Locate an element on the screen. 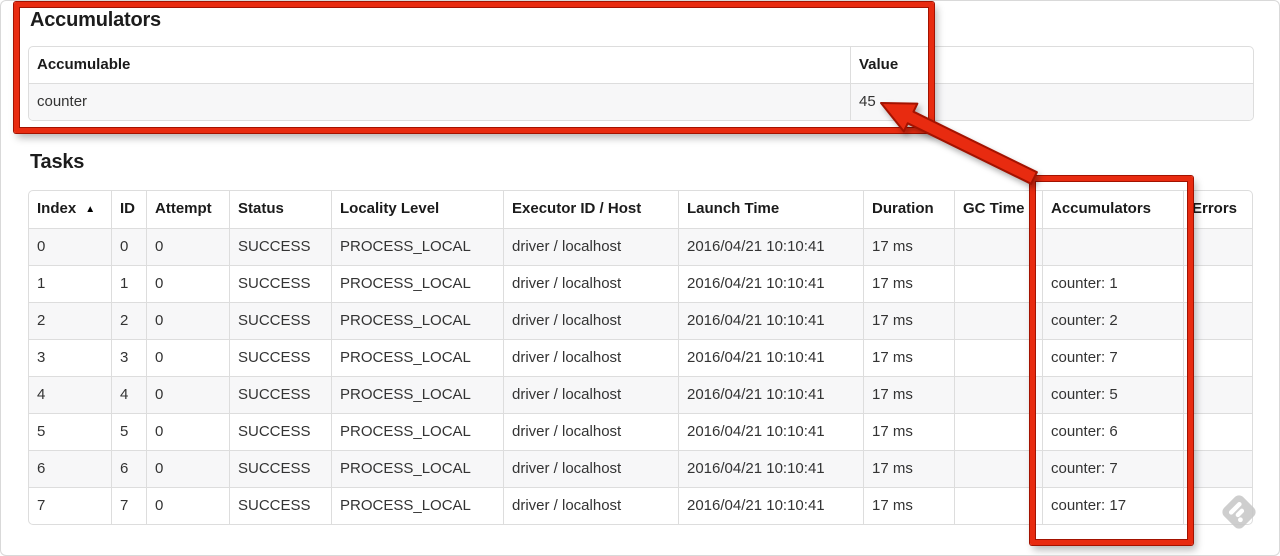  tasks-cell-id: 6 is located at coordinates (128, 468).